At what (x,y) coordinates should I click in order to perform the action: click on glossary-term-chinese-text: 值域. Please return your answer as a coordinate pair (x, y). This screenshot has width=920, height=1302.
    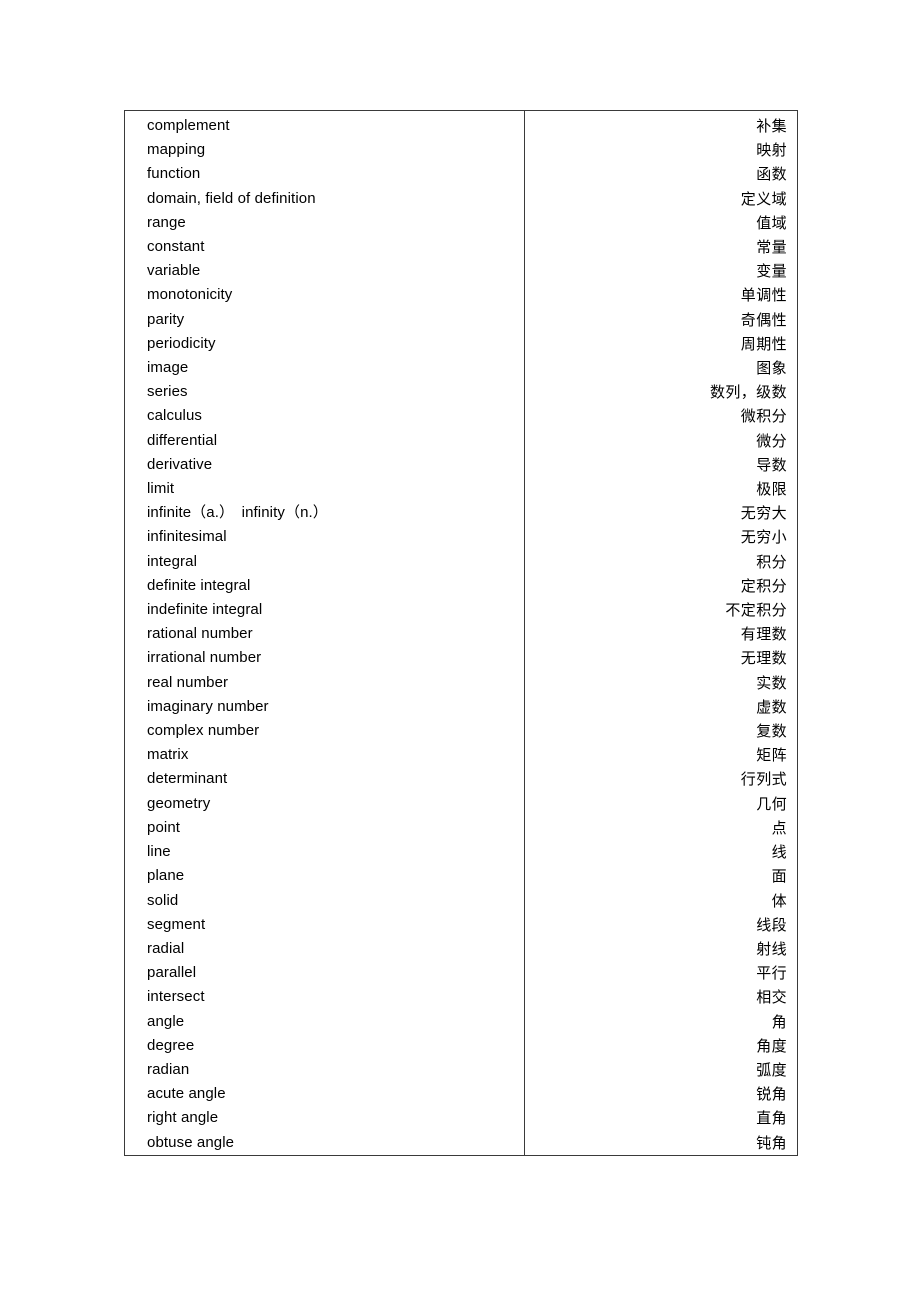
    Looking at the image, I should click on (771, 222).